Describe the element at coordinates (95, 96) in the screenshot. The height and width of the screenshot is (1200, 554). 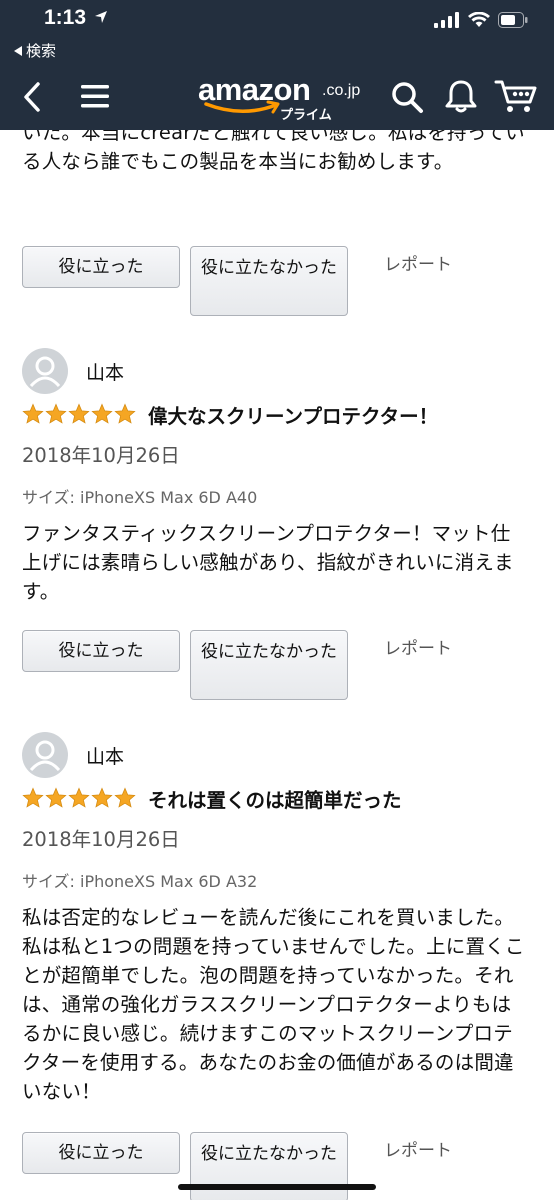
I see `hamburger-menu-icon` at that location.